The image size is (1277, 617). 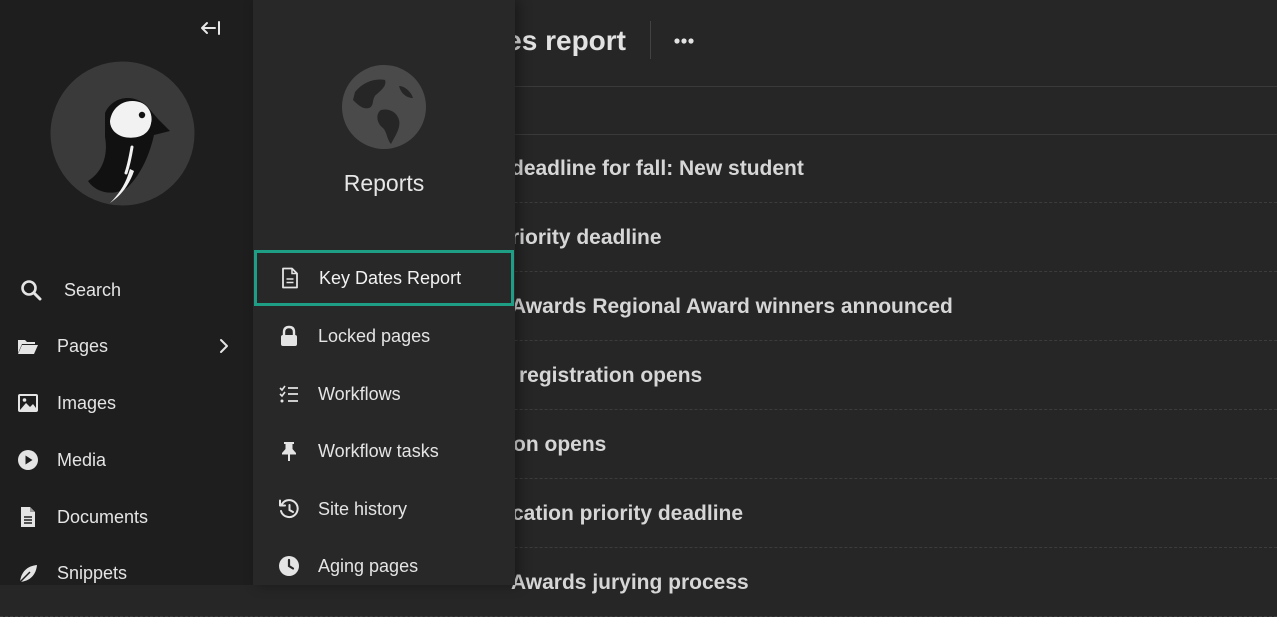 What do you see at coordinates (894, 169) in the screenshot?
I see `row-title: deadline for fall: New student` at bounding box center [894, 169].